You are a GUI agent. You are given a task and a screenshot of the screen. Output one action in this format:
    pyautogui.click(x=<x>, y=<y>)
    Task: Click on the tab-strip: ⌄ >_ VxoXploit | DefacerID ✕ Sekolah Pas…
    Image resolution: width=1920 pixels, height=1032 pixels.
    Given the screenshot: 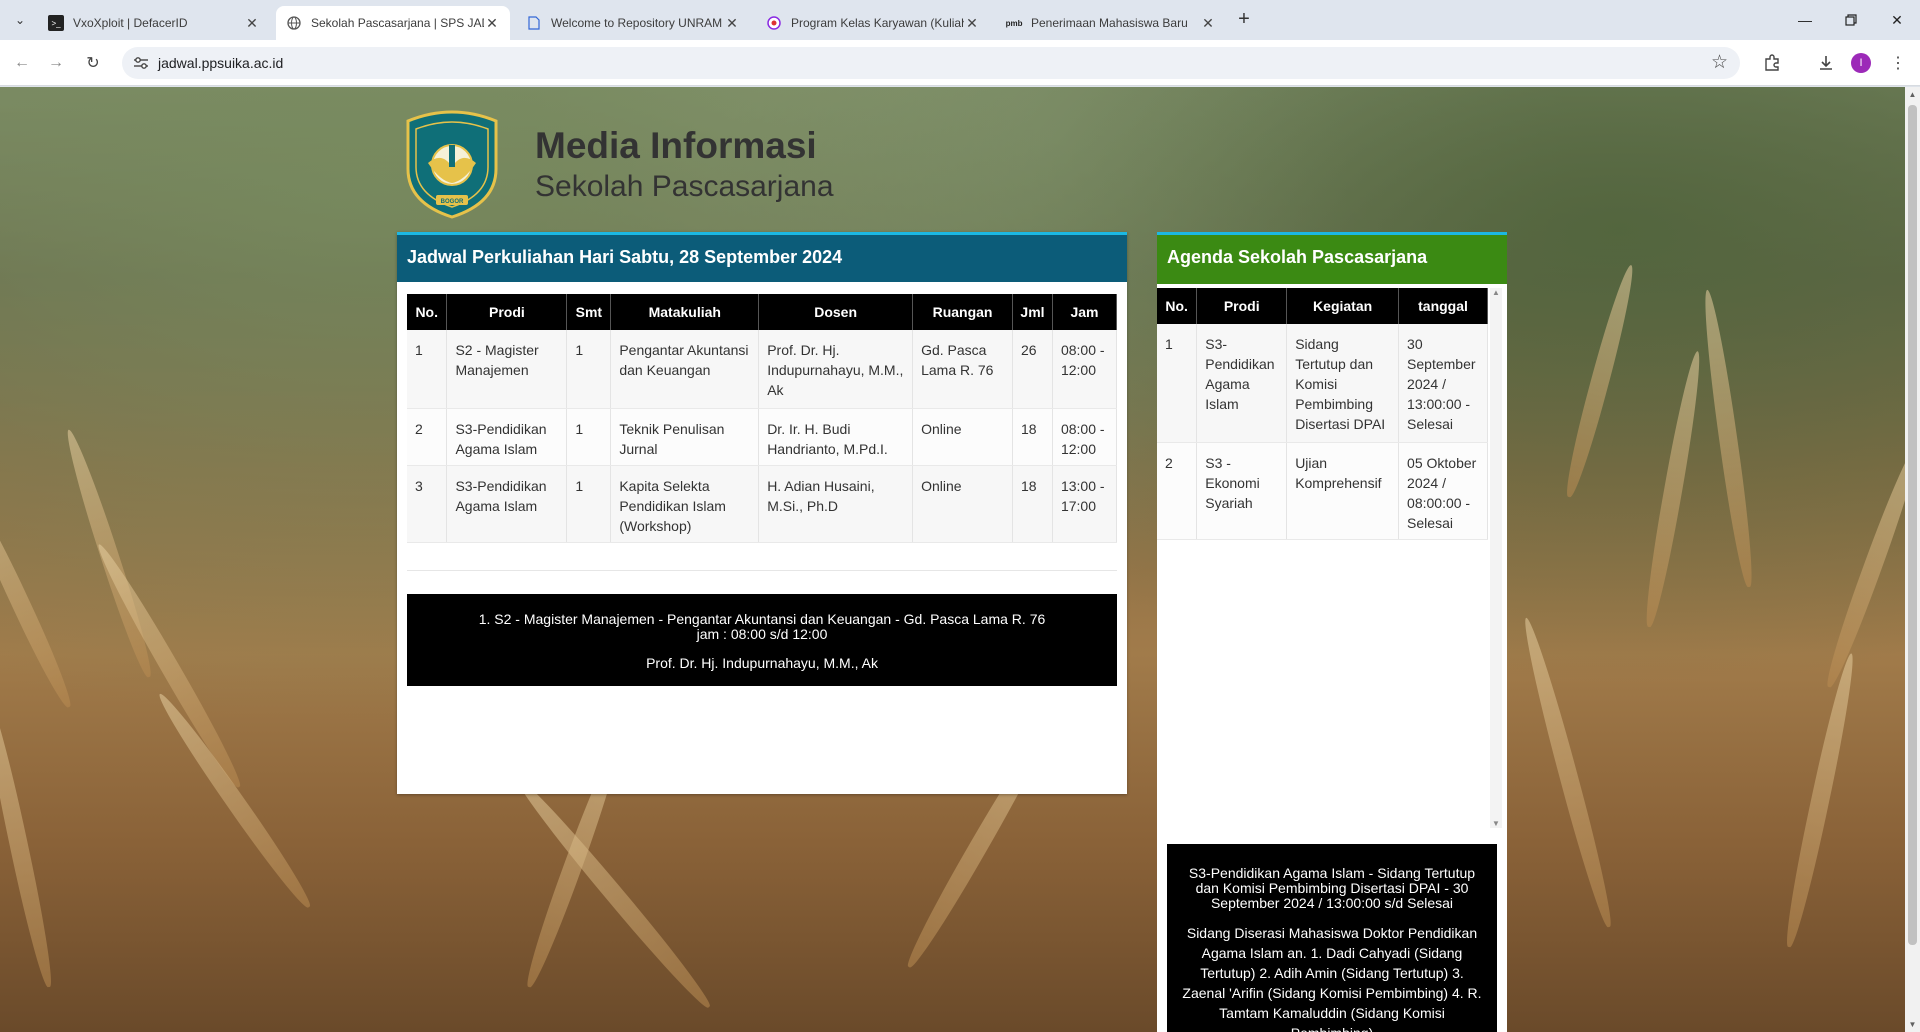 What is the action you would take?
    pyautogui.click(x=960, y=20)
    